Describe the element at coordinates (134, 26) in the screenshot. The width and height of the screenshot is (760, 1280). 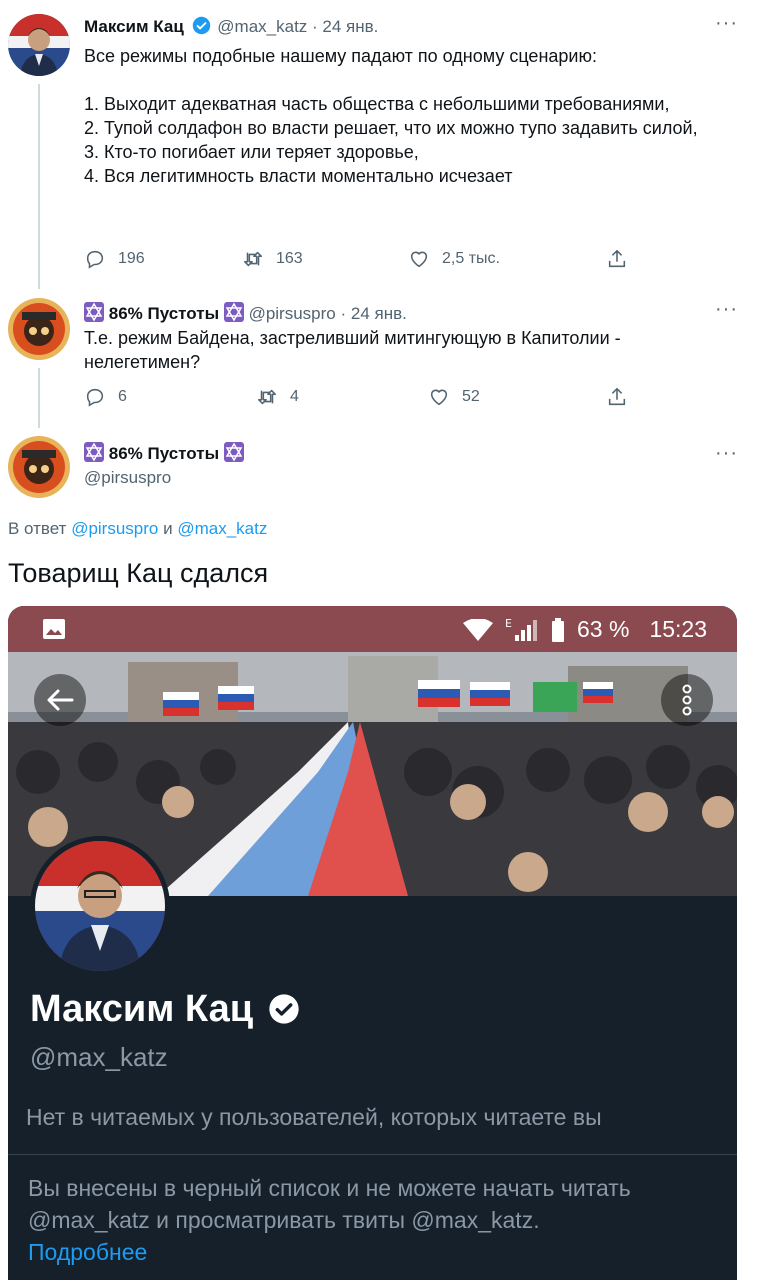
I see `author-name: Максим Кац` at that location.